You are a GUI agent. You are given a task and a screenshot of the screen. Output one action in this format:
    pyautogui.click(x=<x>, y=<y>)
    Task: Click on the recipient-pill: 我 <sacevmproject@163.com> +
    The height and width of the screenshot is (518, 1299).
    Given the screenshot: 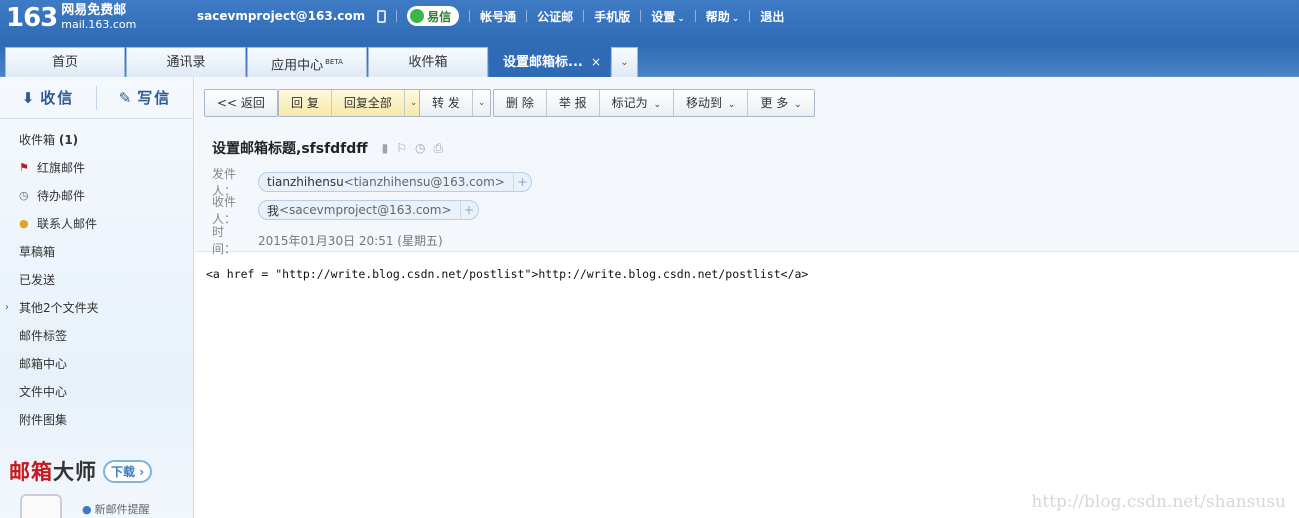 What is the action you would take?
    pyautogui.click(x=368, y=210)
    